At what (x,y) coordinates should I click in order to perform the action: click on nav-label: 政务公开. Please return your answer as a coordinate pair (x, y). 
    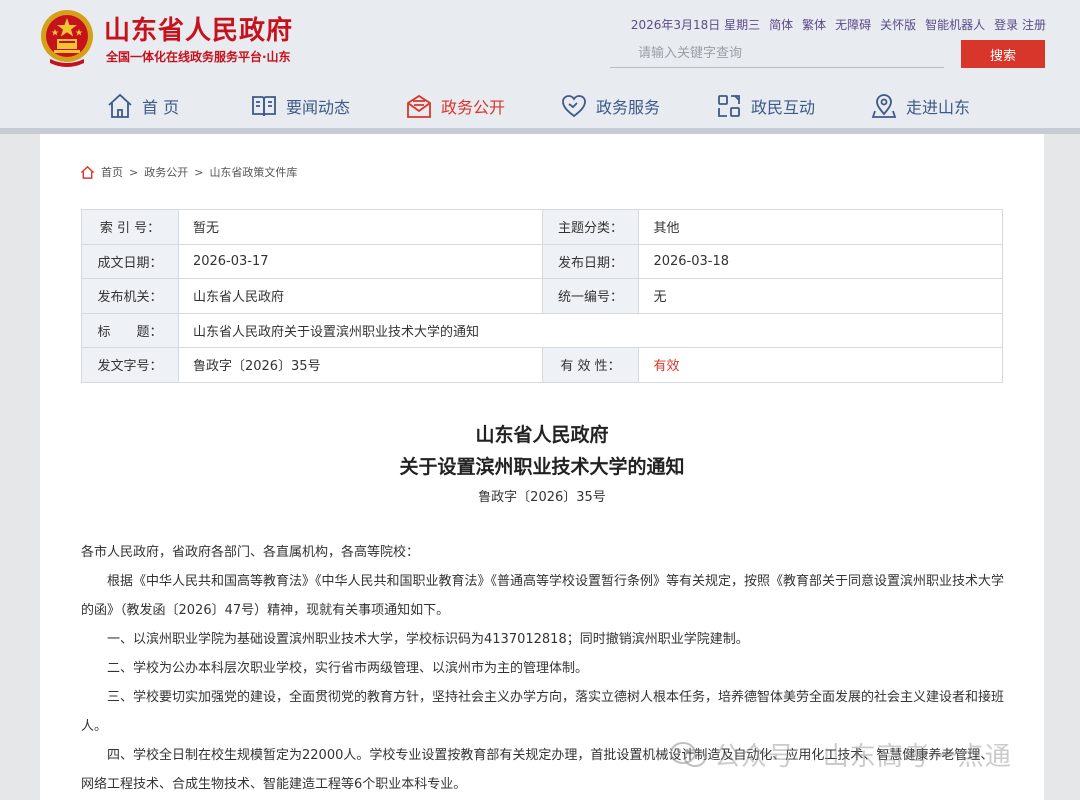
    Looking at the image, I should click on (473, 107).